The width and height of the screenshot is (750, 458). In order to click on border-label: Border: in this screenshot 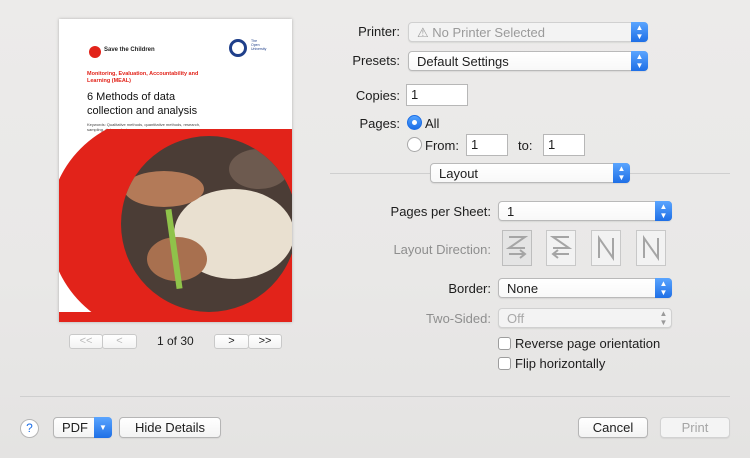, I will do `click(469, 288)`.